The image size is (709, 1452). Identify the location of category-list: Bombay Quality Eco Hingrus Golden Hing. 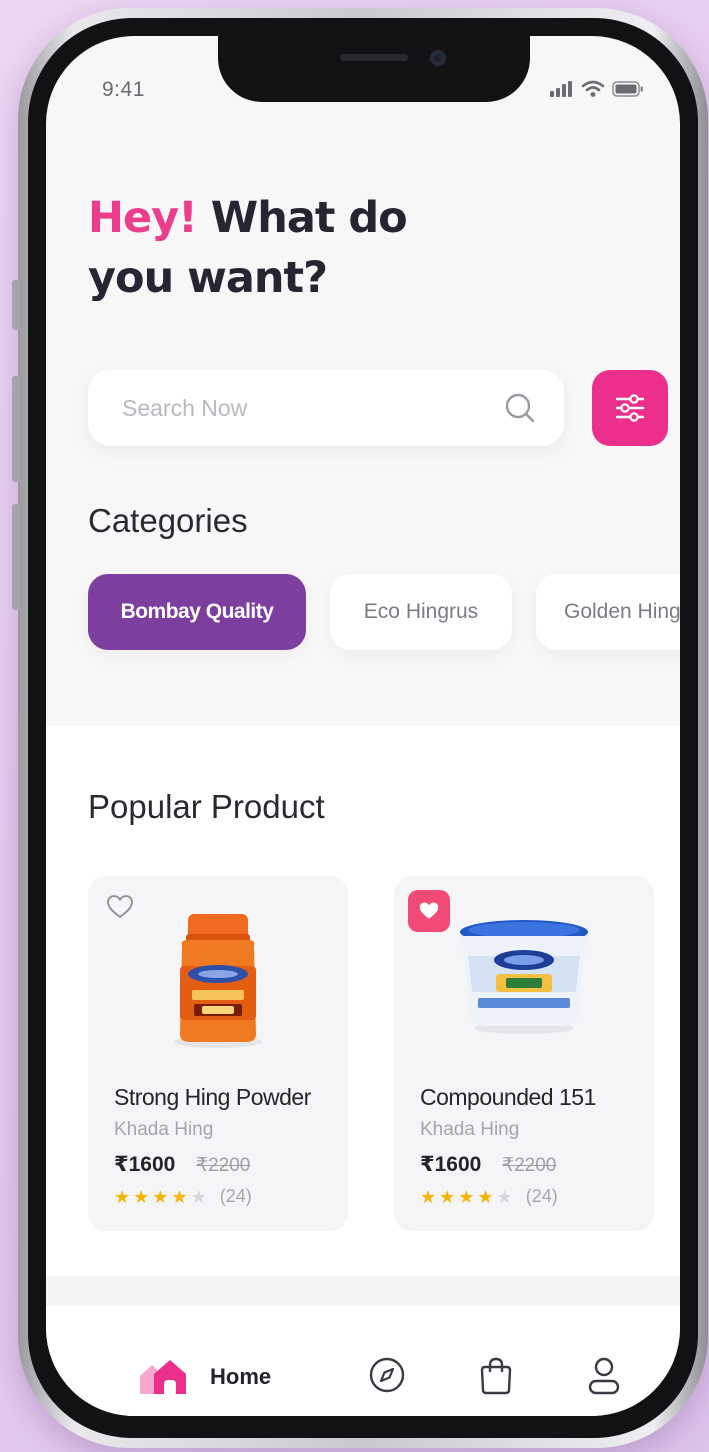
(384, 612).